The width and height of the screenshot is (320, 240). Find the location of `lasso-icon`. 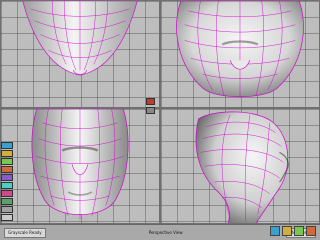

lasso-icon is located at coordinates (7, 193).